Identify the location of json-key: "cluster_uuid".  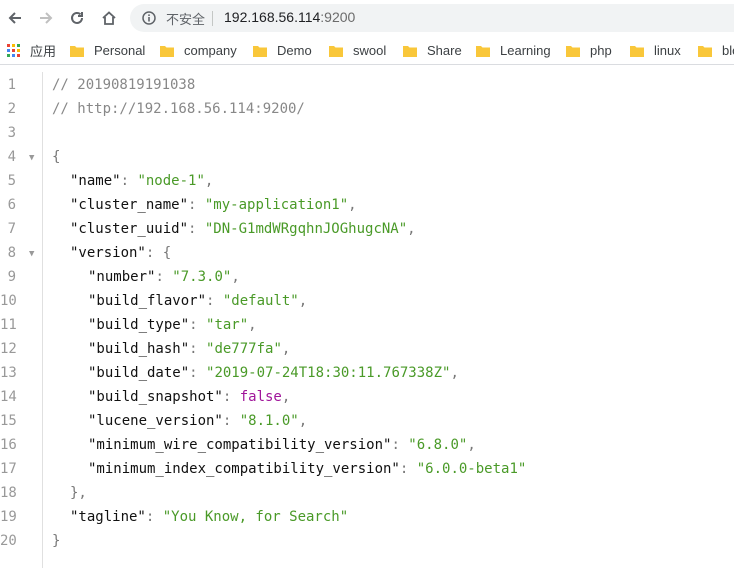
(129, 229).